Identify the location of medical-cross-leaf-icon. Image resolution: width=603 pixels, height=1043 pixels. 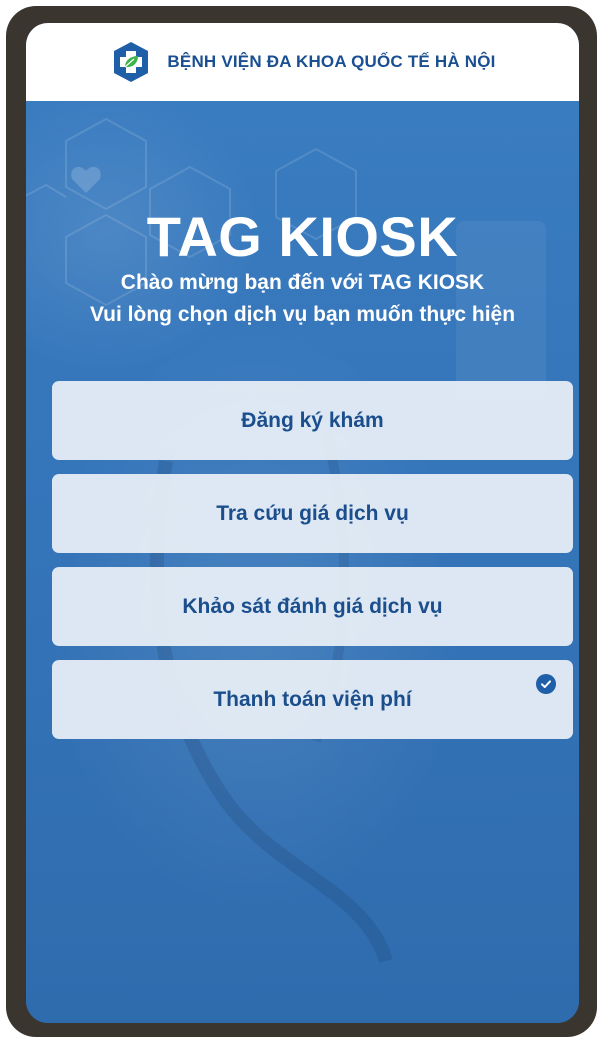
(131, 62).